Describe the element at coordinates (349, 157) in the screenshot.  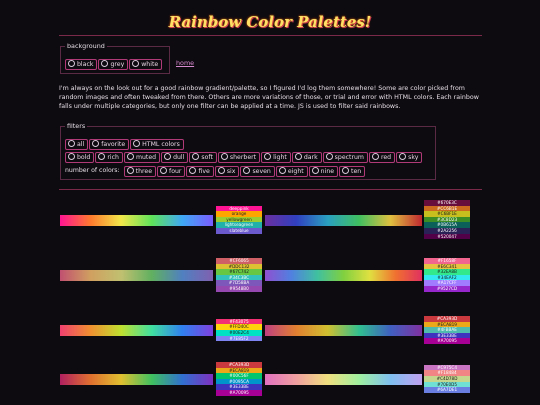
I see `filter-option-label: spectrum` at that location.